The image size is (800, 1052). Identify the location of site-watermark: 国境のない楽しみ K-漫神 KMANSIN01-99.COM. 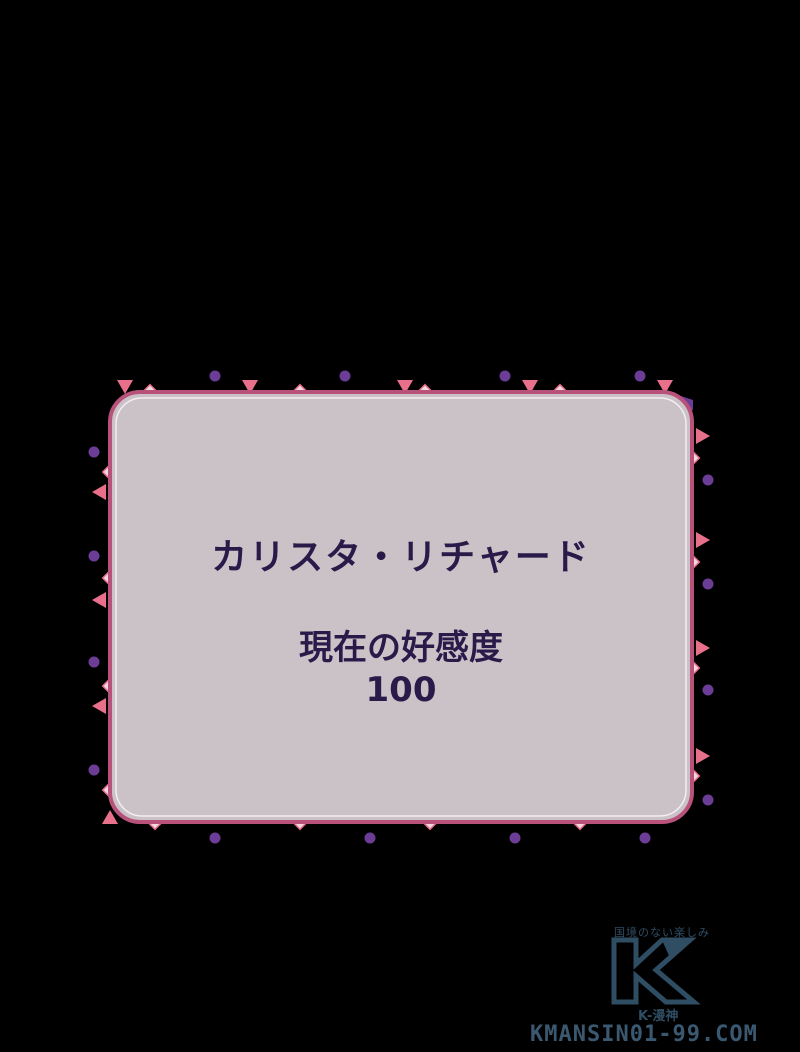
(664, 986).